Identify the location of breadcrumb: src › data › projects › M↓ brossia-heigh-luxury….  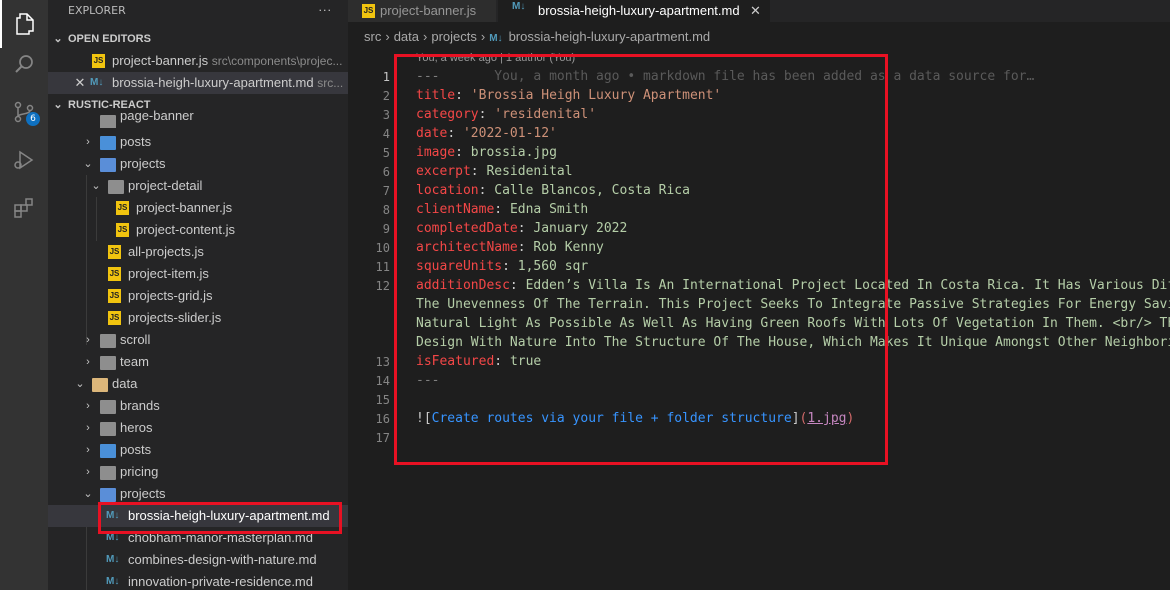
(537, 36).